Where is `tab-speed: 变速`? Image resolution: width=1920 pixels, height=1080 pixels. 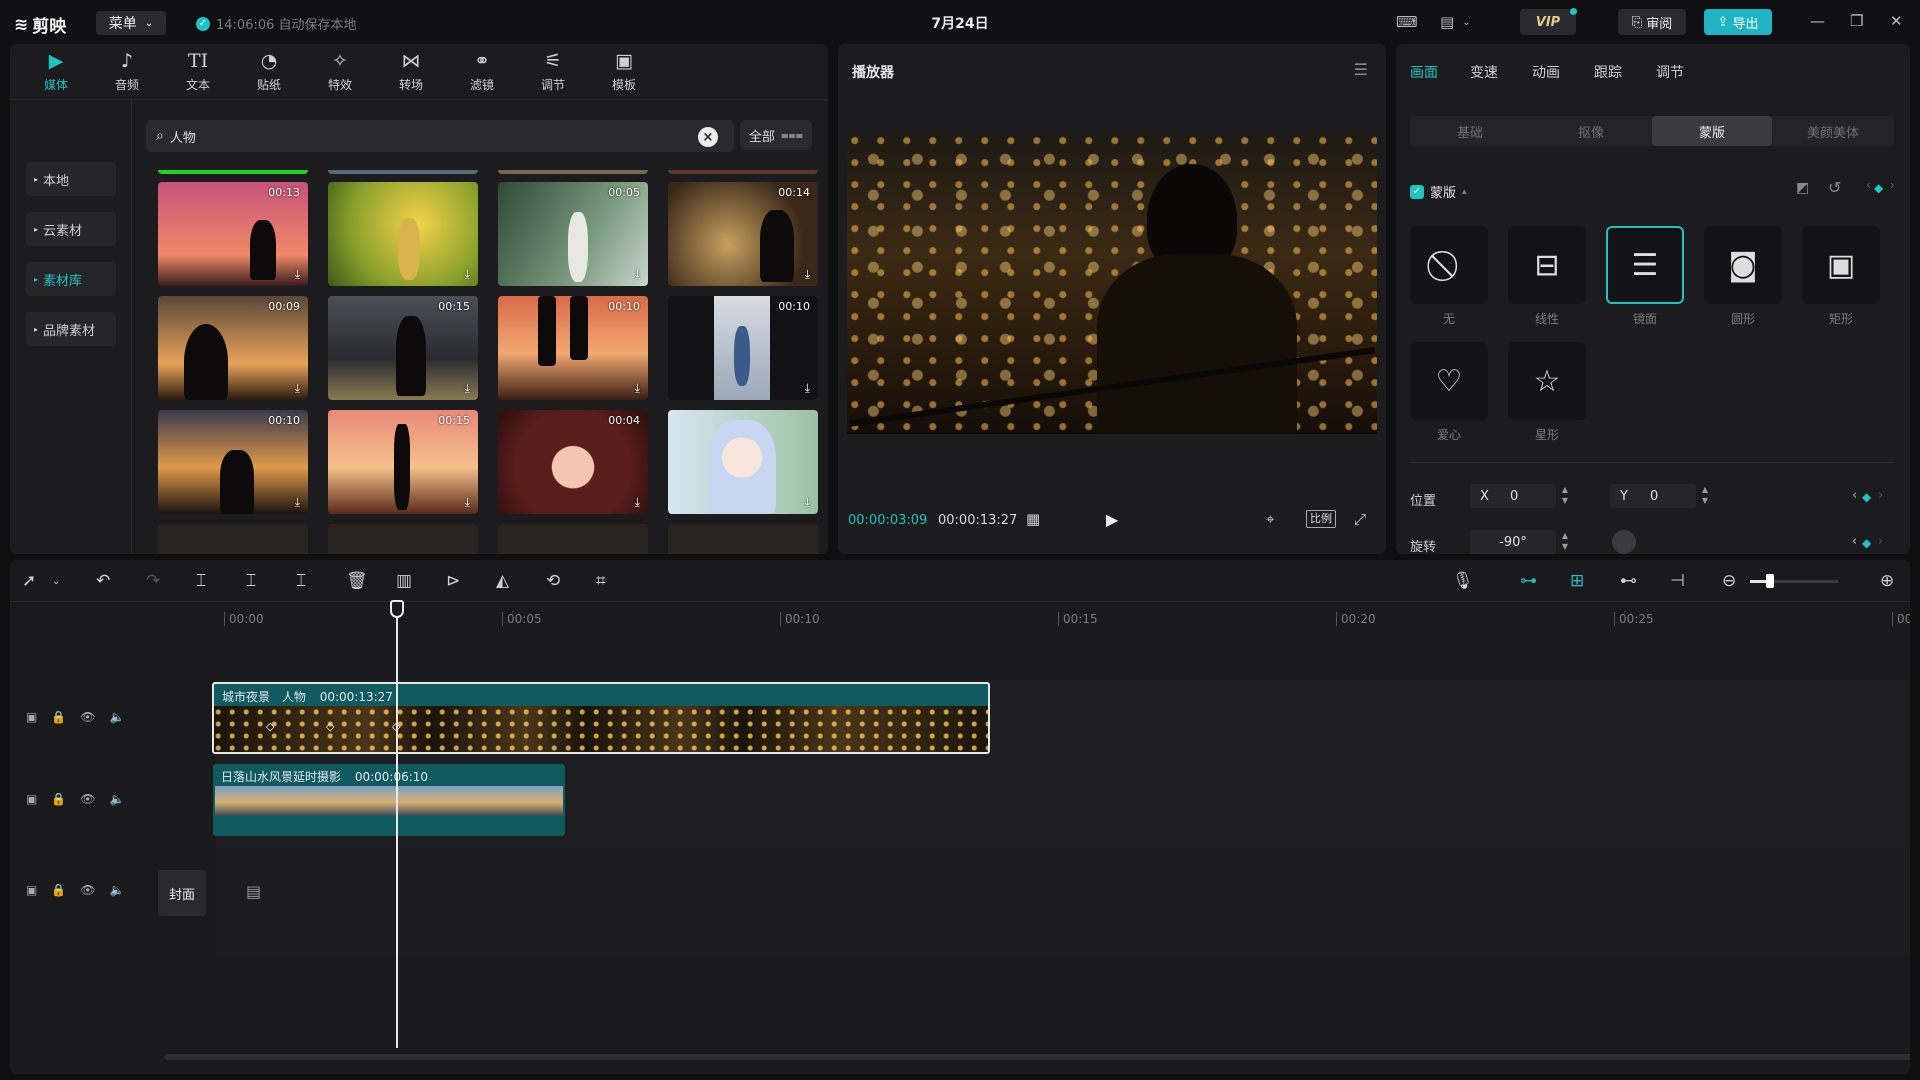 tab-speed: 变速 is located at coordinates (1484, 72).